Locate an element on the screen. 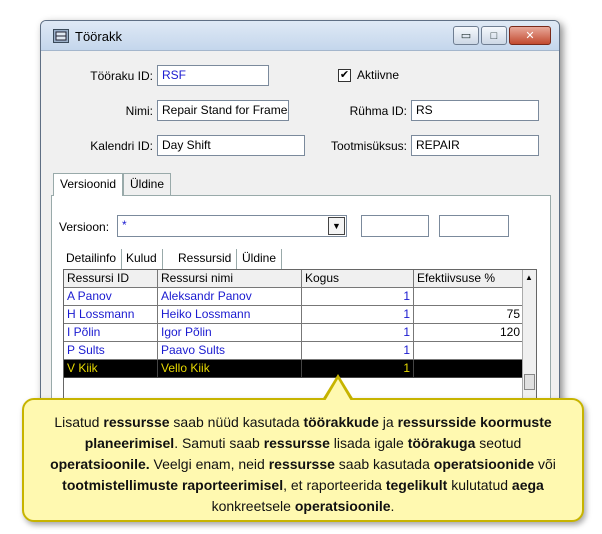 The width and height of the screenshot is (602, 534). calendar-id-label: Kalendri ID: is located at coordinates (121, 146).